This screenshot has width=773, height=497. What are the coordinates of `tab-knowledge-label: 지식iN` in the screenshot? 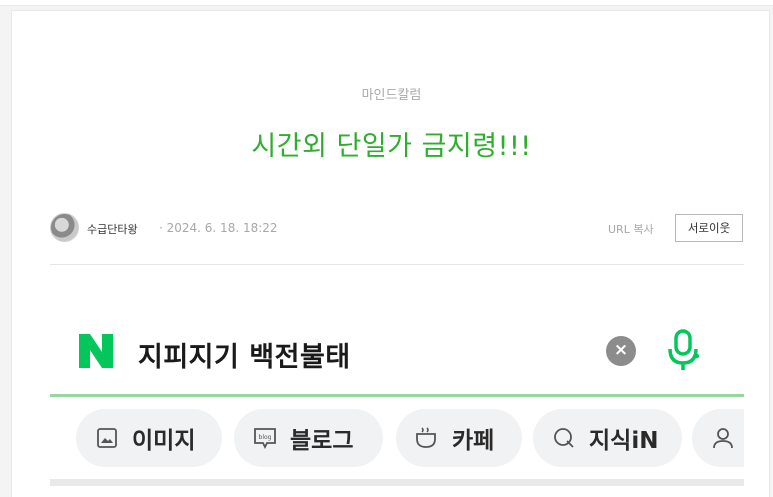 It's located at (624, 441).